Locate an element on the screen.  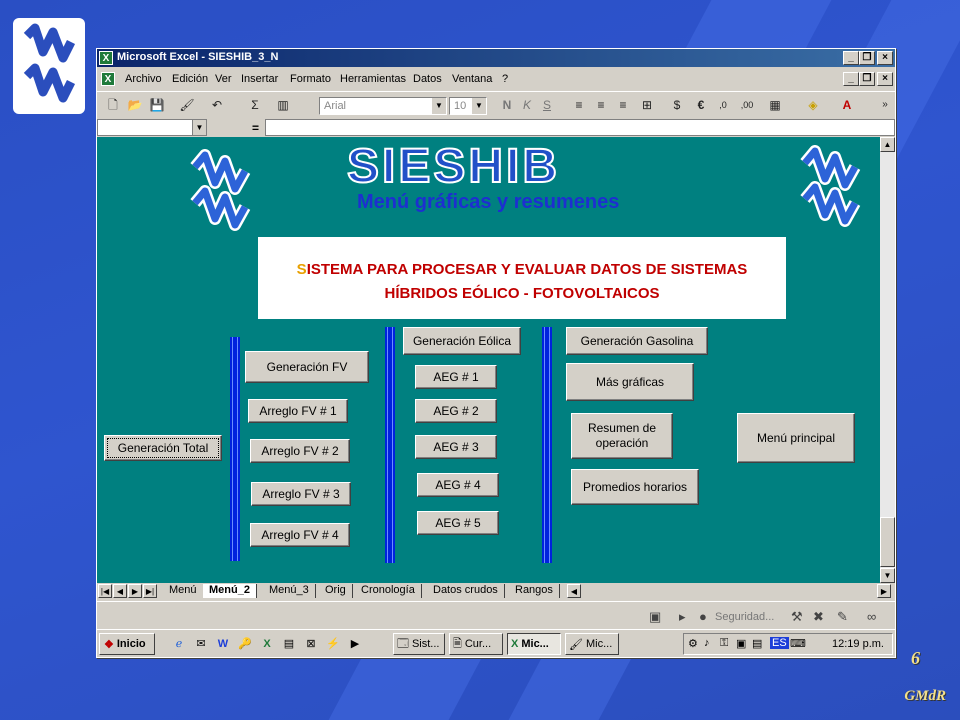
tray-icon: ⚿ is located at coordinates (724, 643).